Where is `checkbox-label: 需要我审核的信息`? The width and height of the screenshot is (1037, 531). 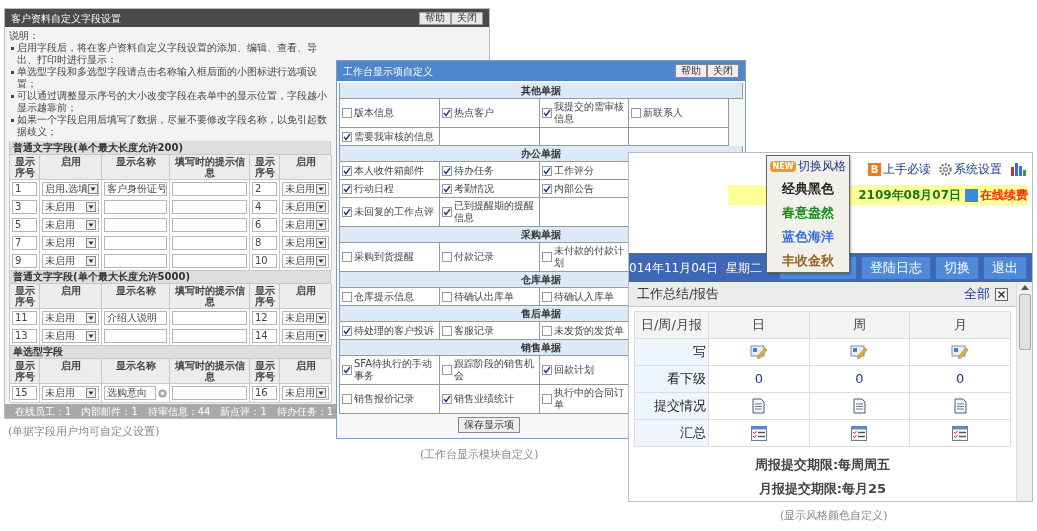
checkbox-label: 需要我审核的信息 is located at coordinates (394, 136).